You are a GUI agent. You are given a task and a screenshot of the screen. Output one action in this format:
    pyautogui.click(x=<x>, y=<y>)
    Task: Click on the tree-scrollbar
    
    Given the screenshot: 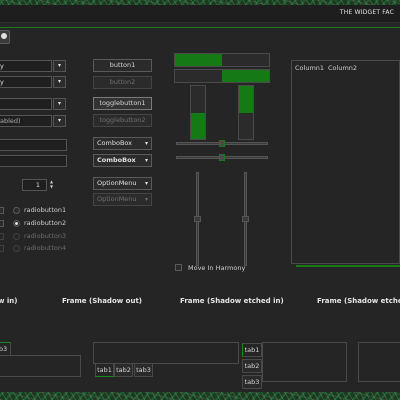 What is the action you would take?
    pyautogui.click(x=348, y=266)
    